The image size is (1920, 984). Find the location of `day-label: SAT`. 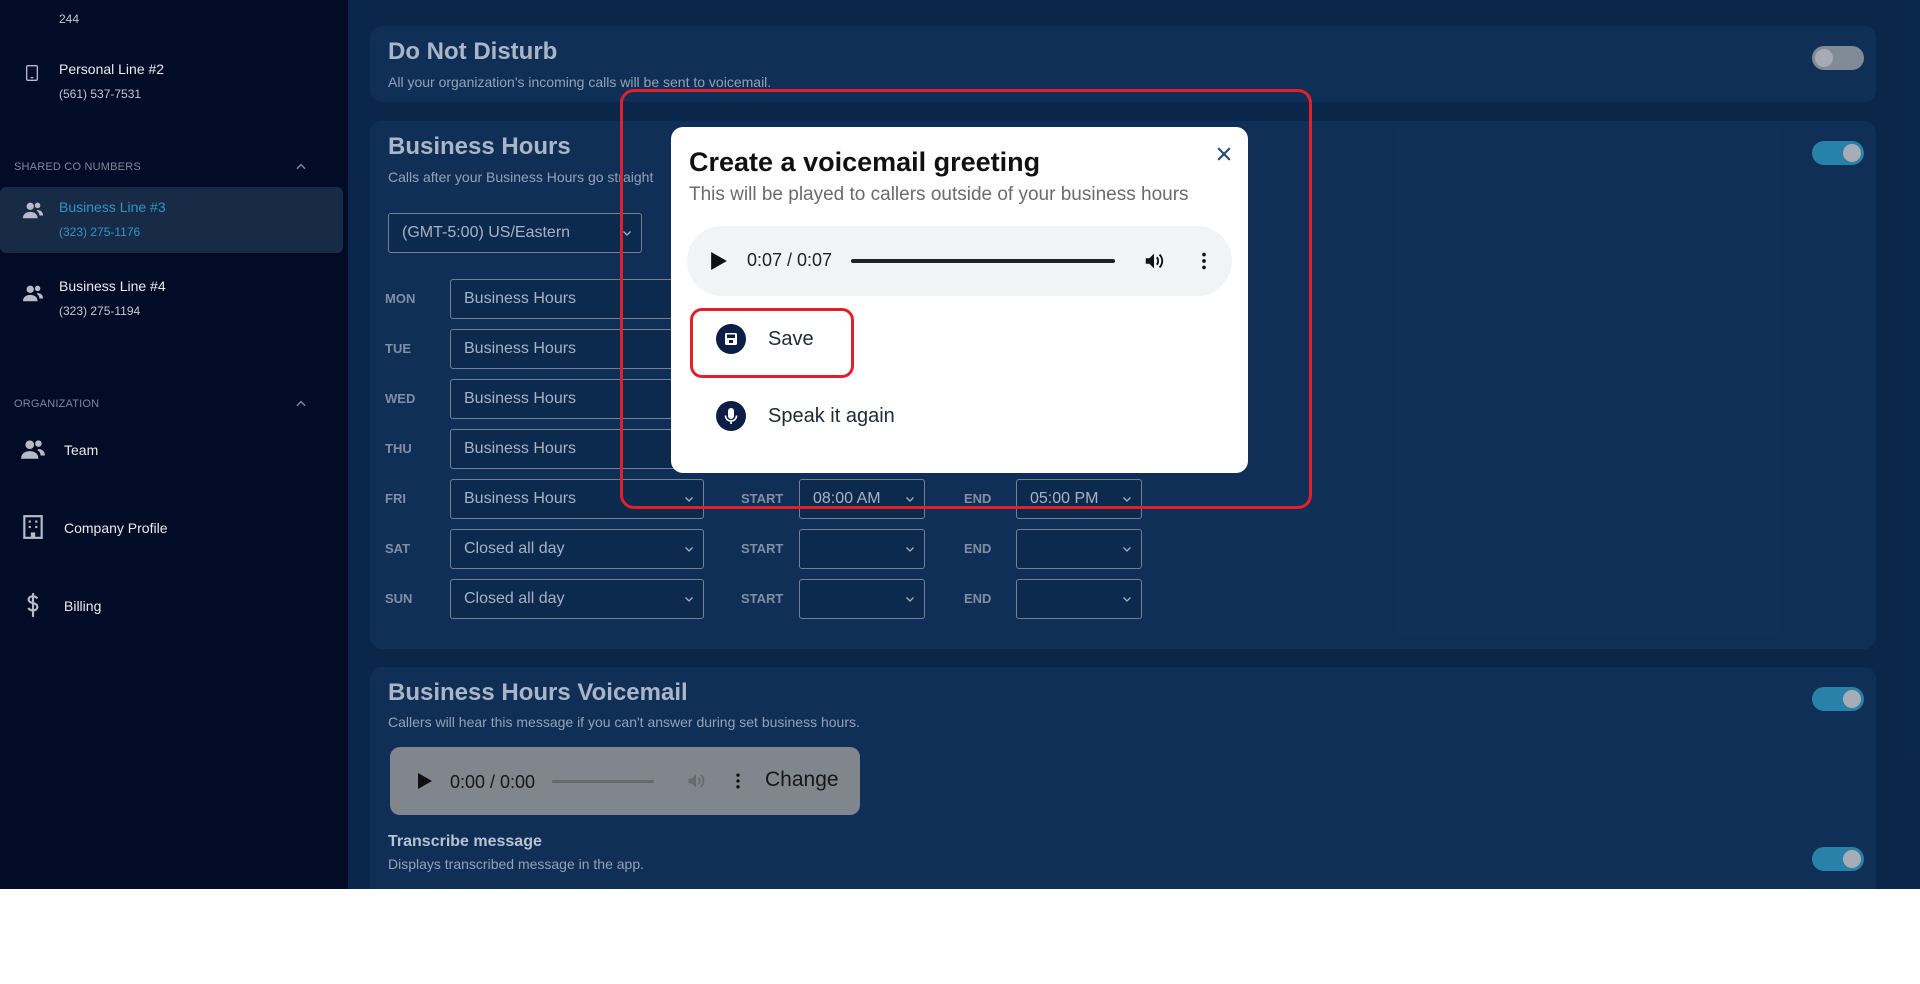

day-label: SAT is located at coordinates (398, 548).